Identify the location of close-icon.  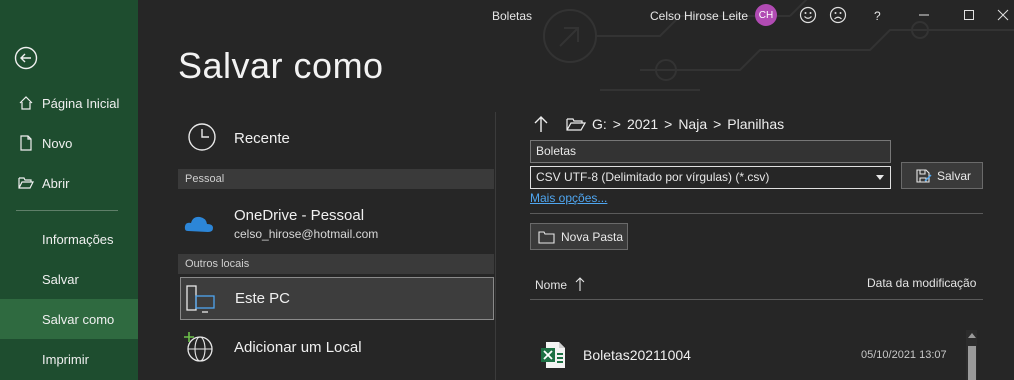
(1003, 15).